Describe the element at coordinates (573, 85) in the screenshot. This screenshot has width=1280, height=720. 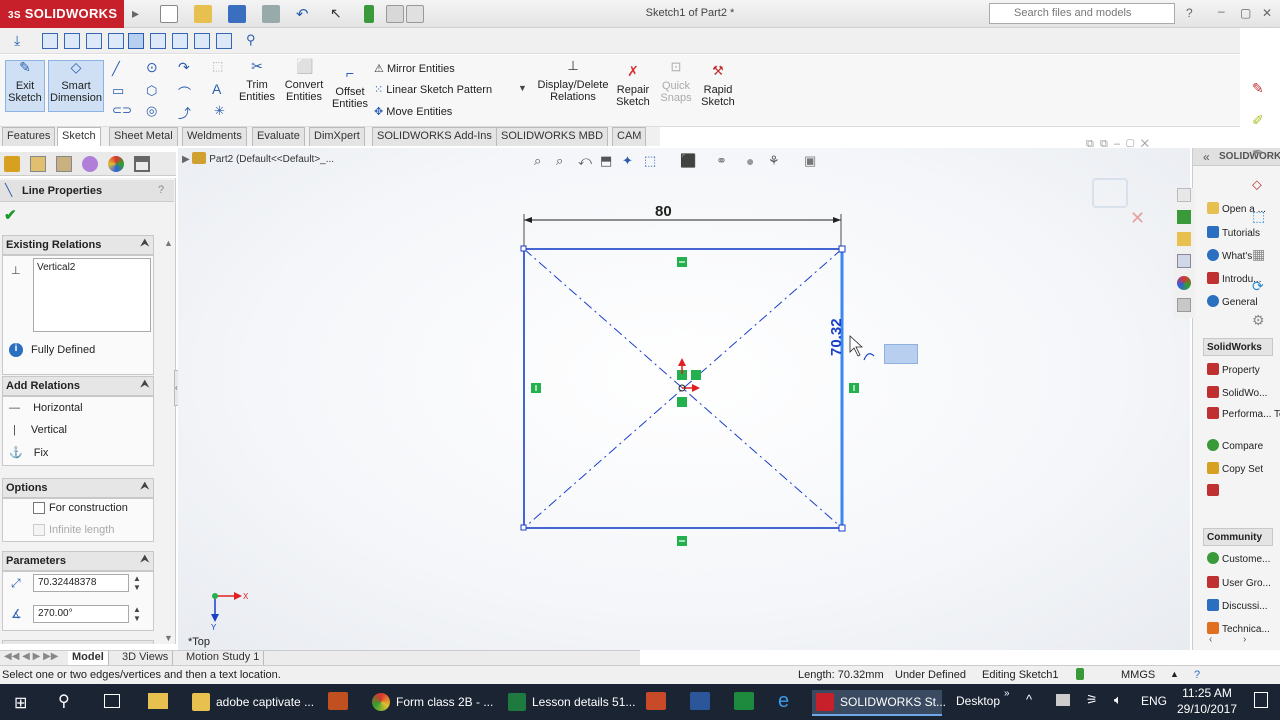
I see `display-delete-relations-button: ⊥ Display/Delete Relations` at that location.